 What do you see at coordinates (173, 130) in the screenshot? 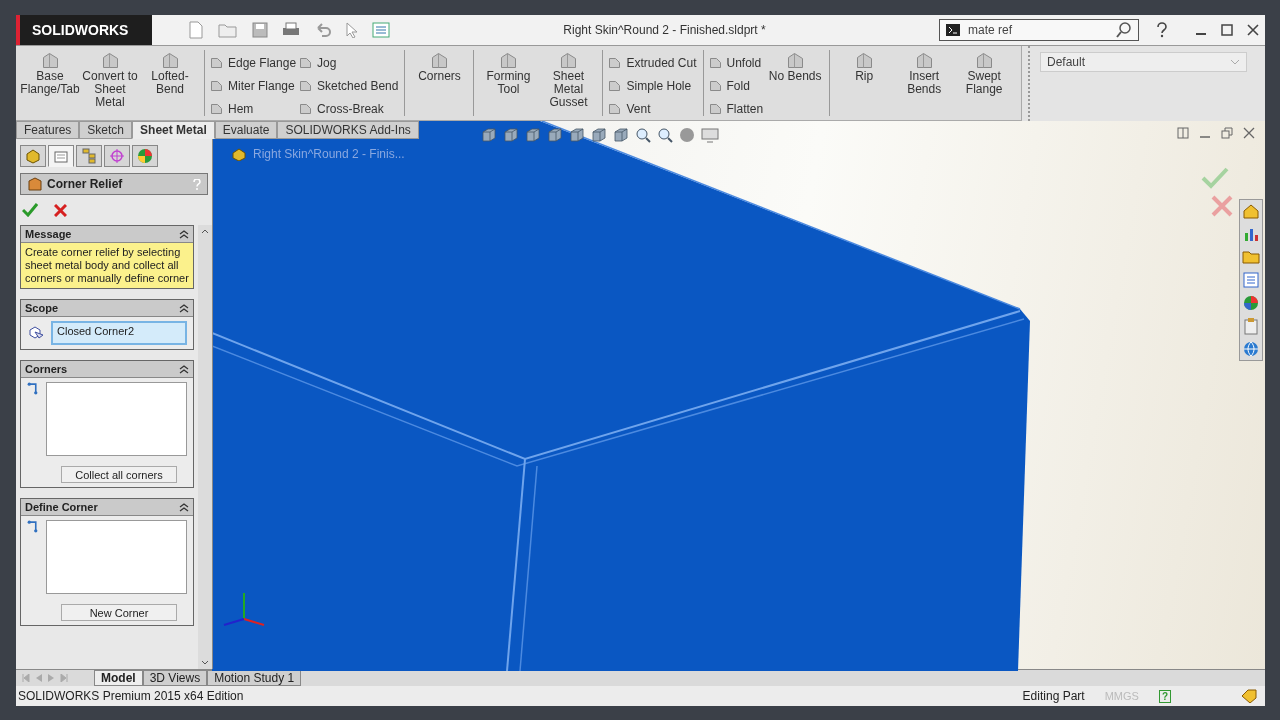
I see `command-tab: Sheet Metal` at bounding box center [173, 130].